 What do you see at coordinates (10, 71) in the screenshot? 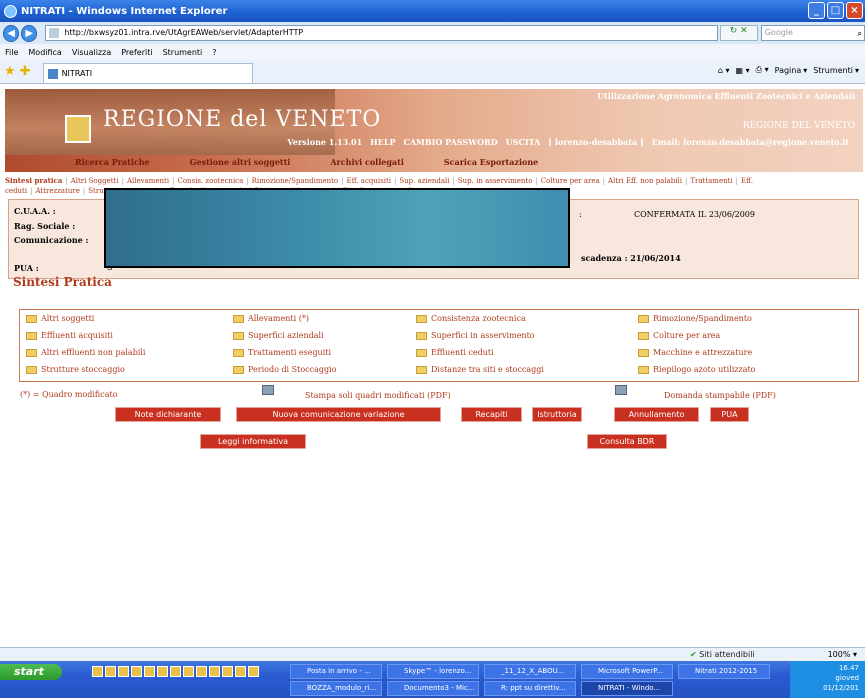
I see `favorites-star-icon: ★` at bounding box center [10, 71].